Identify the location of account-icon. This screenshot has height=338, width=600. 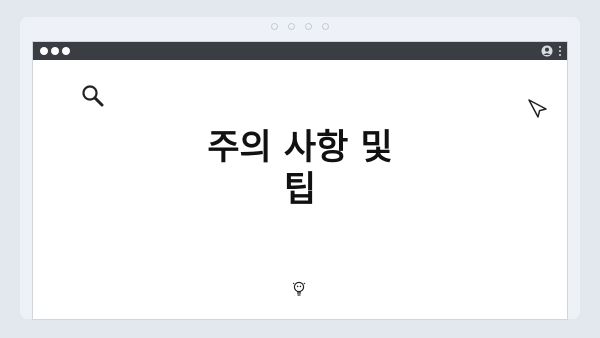
(547, 51).